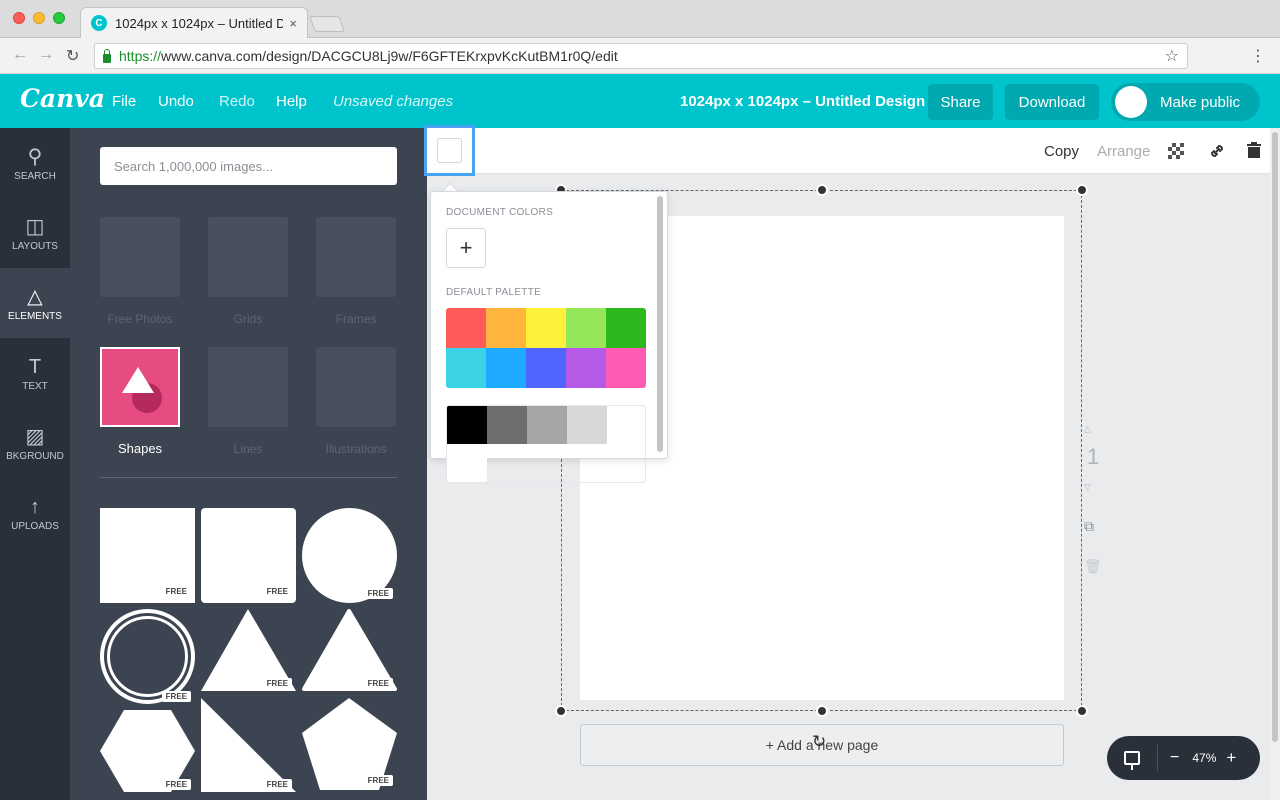 The height and width of the screenshot is (800, 1280). I want to click on browser-menu-icon: ⋮, so click(1258, 56).